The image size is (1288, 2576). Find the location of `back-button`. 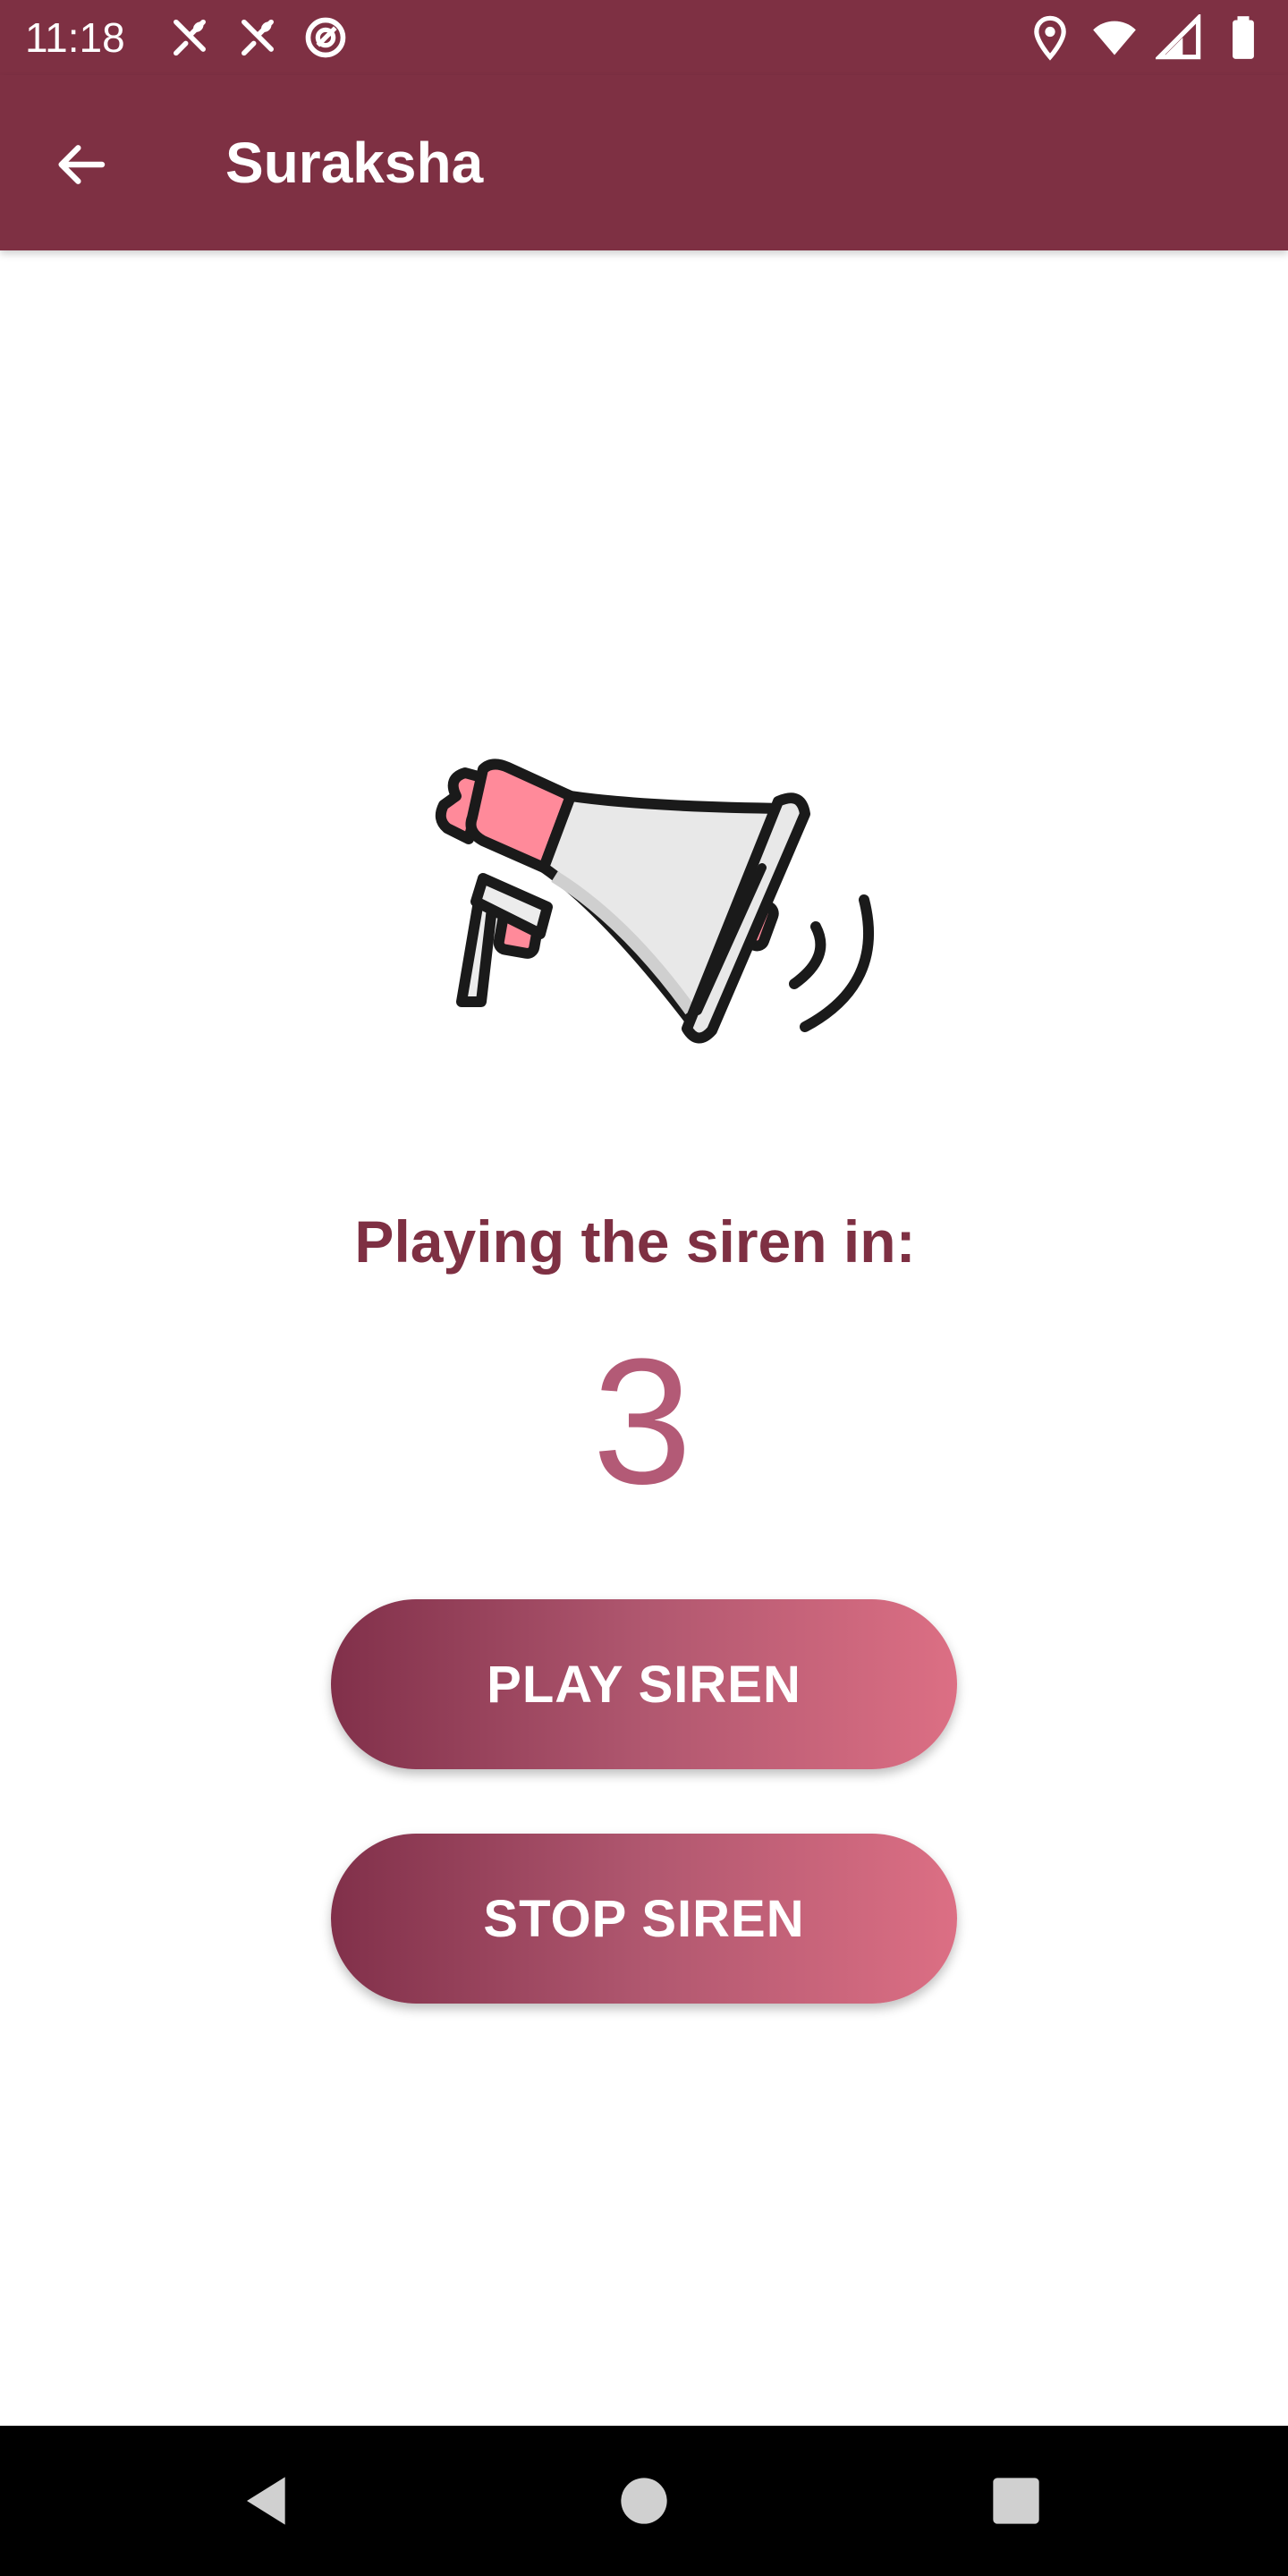

back-button is located at coordinates (80, 164).